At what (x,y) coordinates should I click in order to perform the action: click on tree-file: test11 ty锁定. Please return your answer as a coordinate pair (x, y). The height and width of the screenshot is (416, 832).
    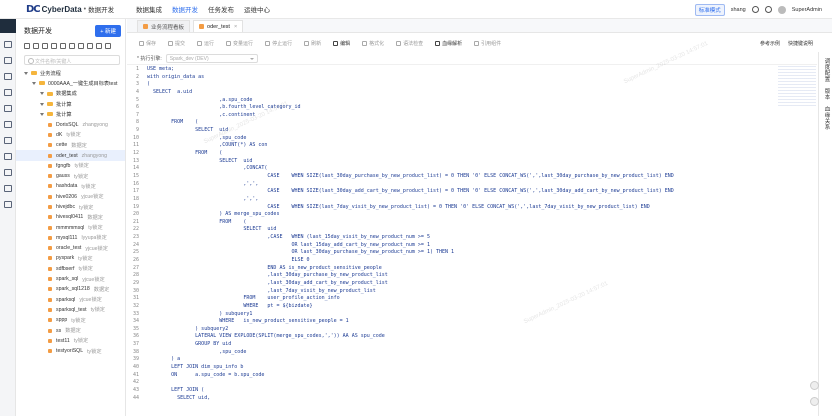
    Looking at the image, I should click on (70, 341).